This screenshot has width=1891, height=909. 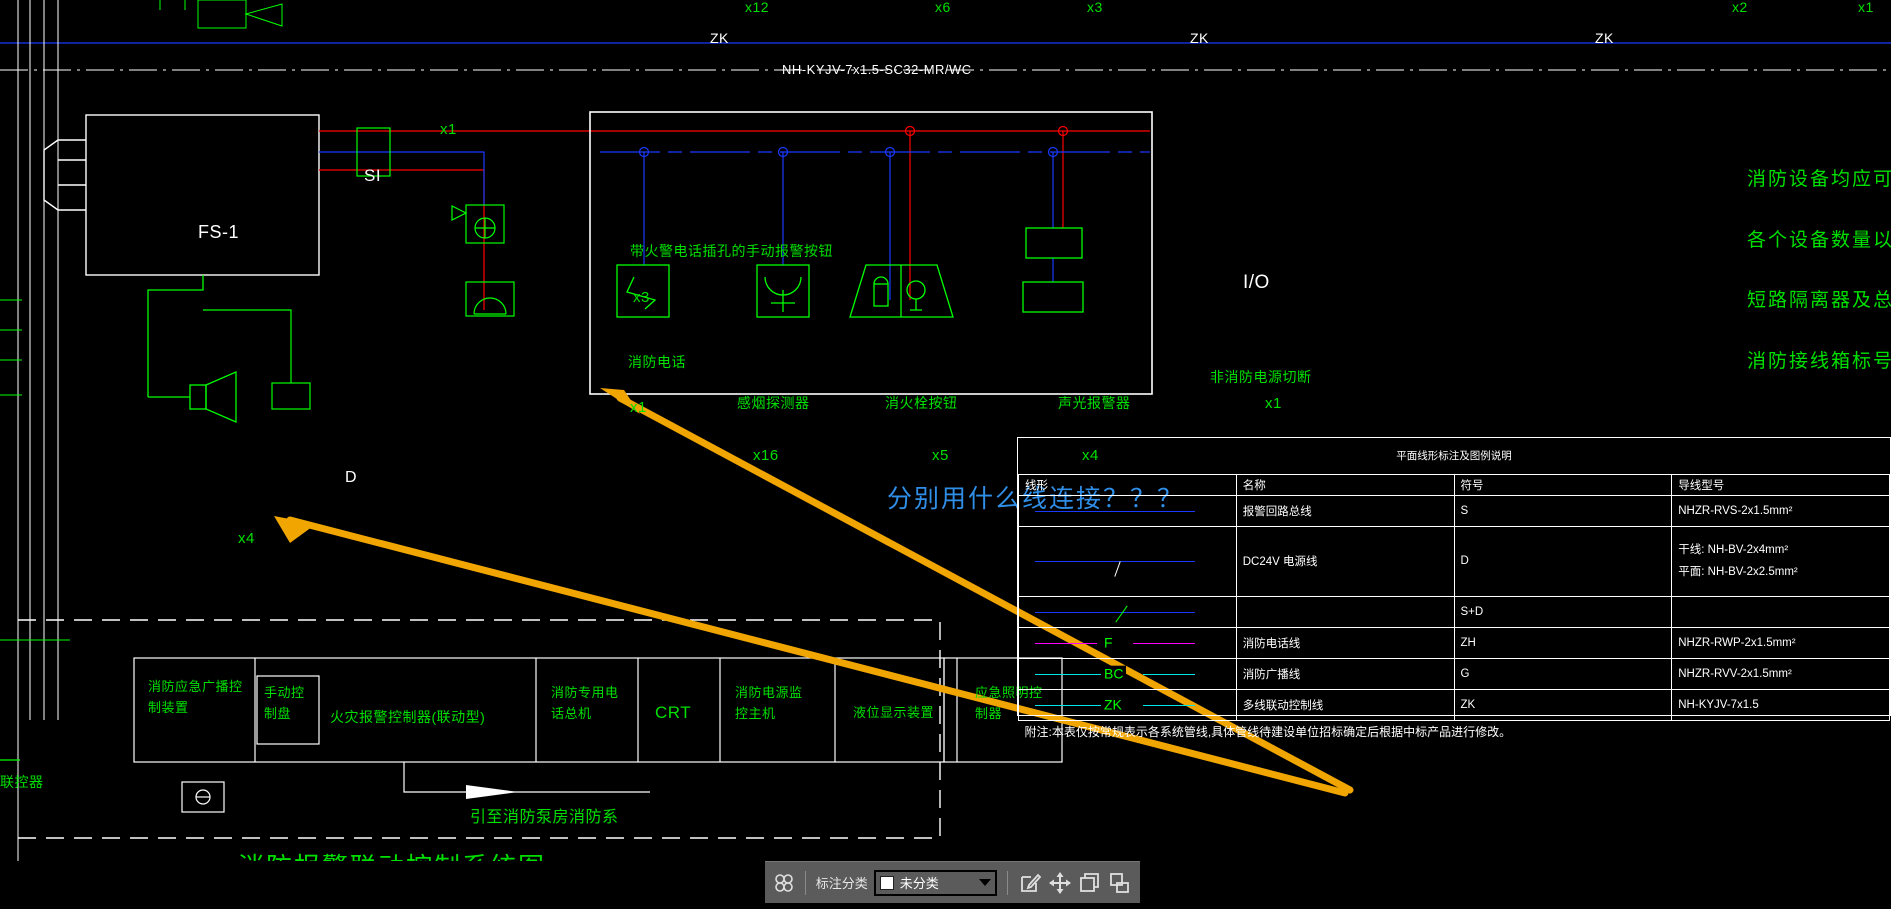 I want to click on legend-row-s-plus-d: S+D, so click(x=1454, y=611).